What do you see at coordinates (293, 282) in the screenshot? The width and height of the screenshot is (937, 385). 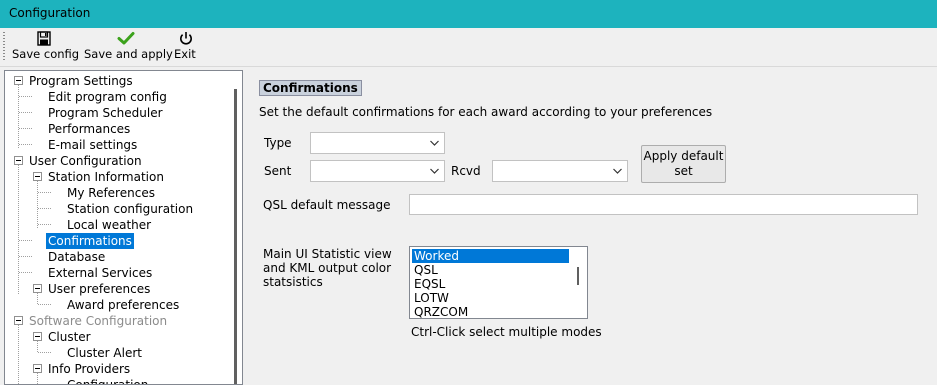 I see `statistic-view-label-line3: statsistics` at bounding box center [293, 282].